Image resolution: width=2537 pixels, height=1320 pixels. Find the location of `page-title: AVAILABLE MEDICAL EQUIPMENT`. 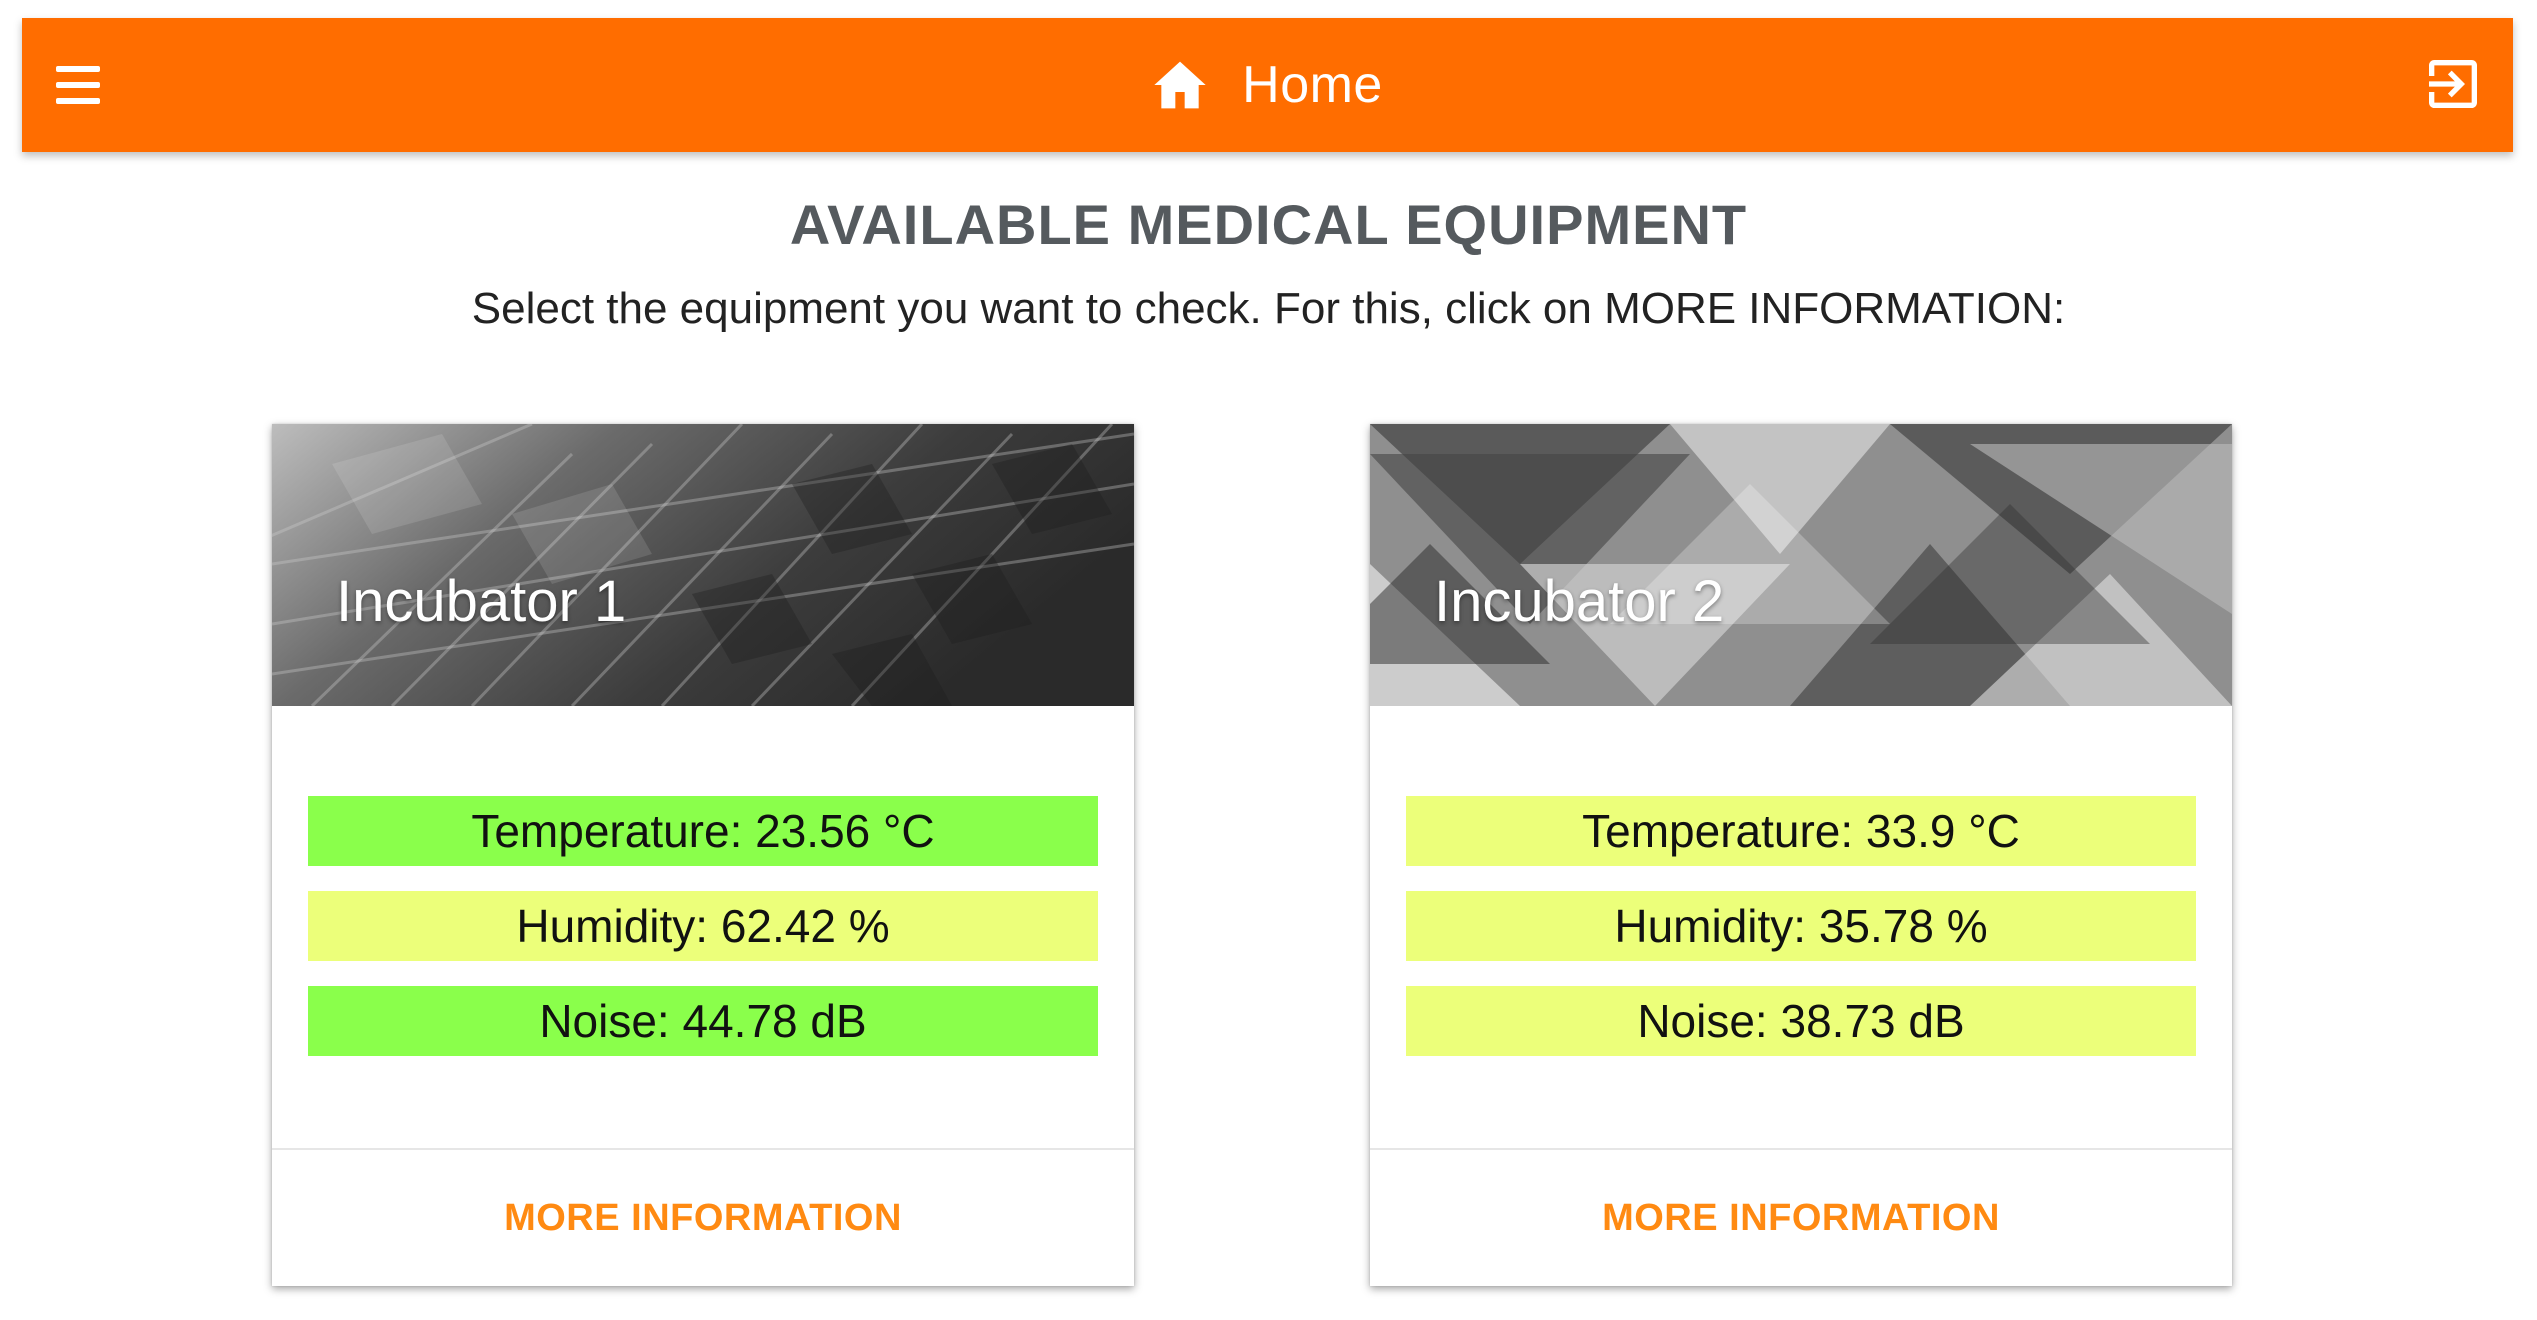

page-title: AVAILABLE MEDICAL EQUIPMENT is located at coordinates (1268, 224).